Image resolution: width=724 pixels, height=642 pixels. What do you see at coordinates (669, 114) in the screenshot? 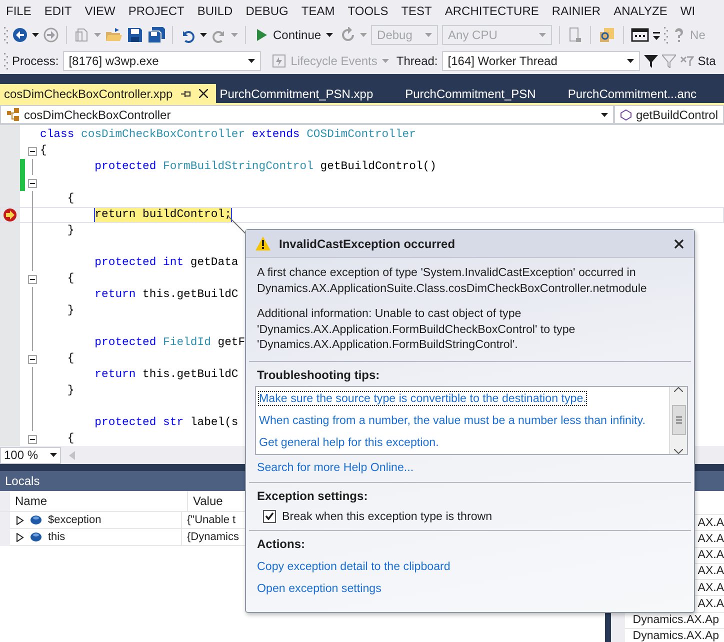
I see `member-dropdown: getBuildControl` at bounding box center [669, 114].